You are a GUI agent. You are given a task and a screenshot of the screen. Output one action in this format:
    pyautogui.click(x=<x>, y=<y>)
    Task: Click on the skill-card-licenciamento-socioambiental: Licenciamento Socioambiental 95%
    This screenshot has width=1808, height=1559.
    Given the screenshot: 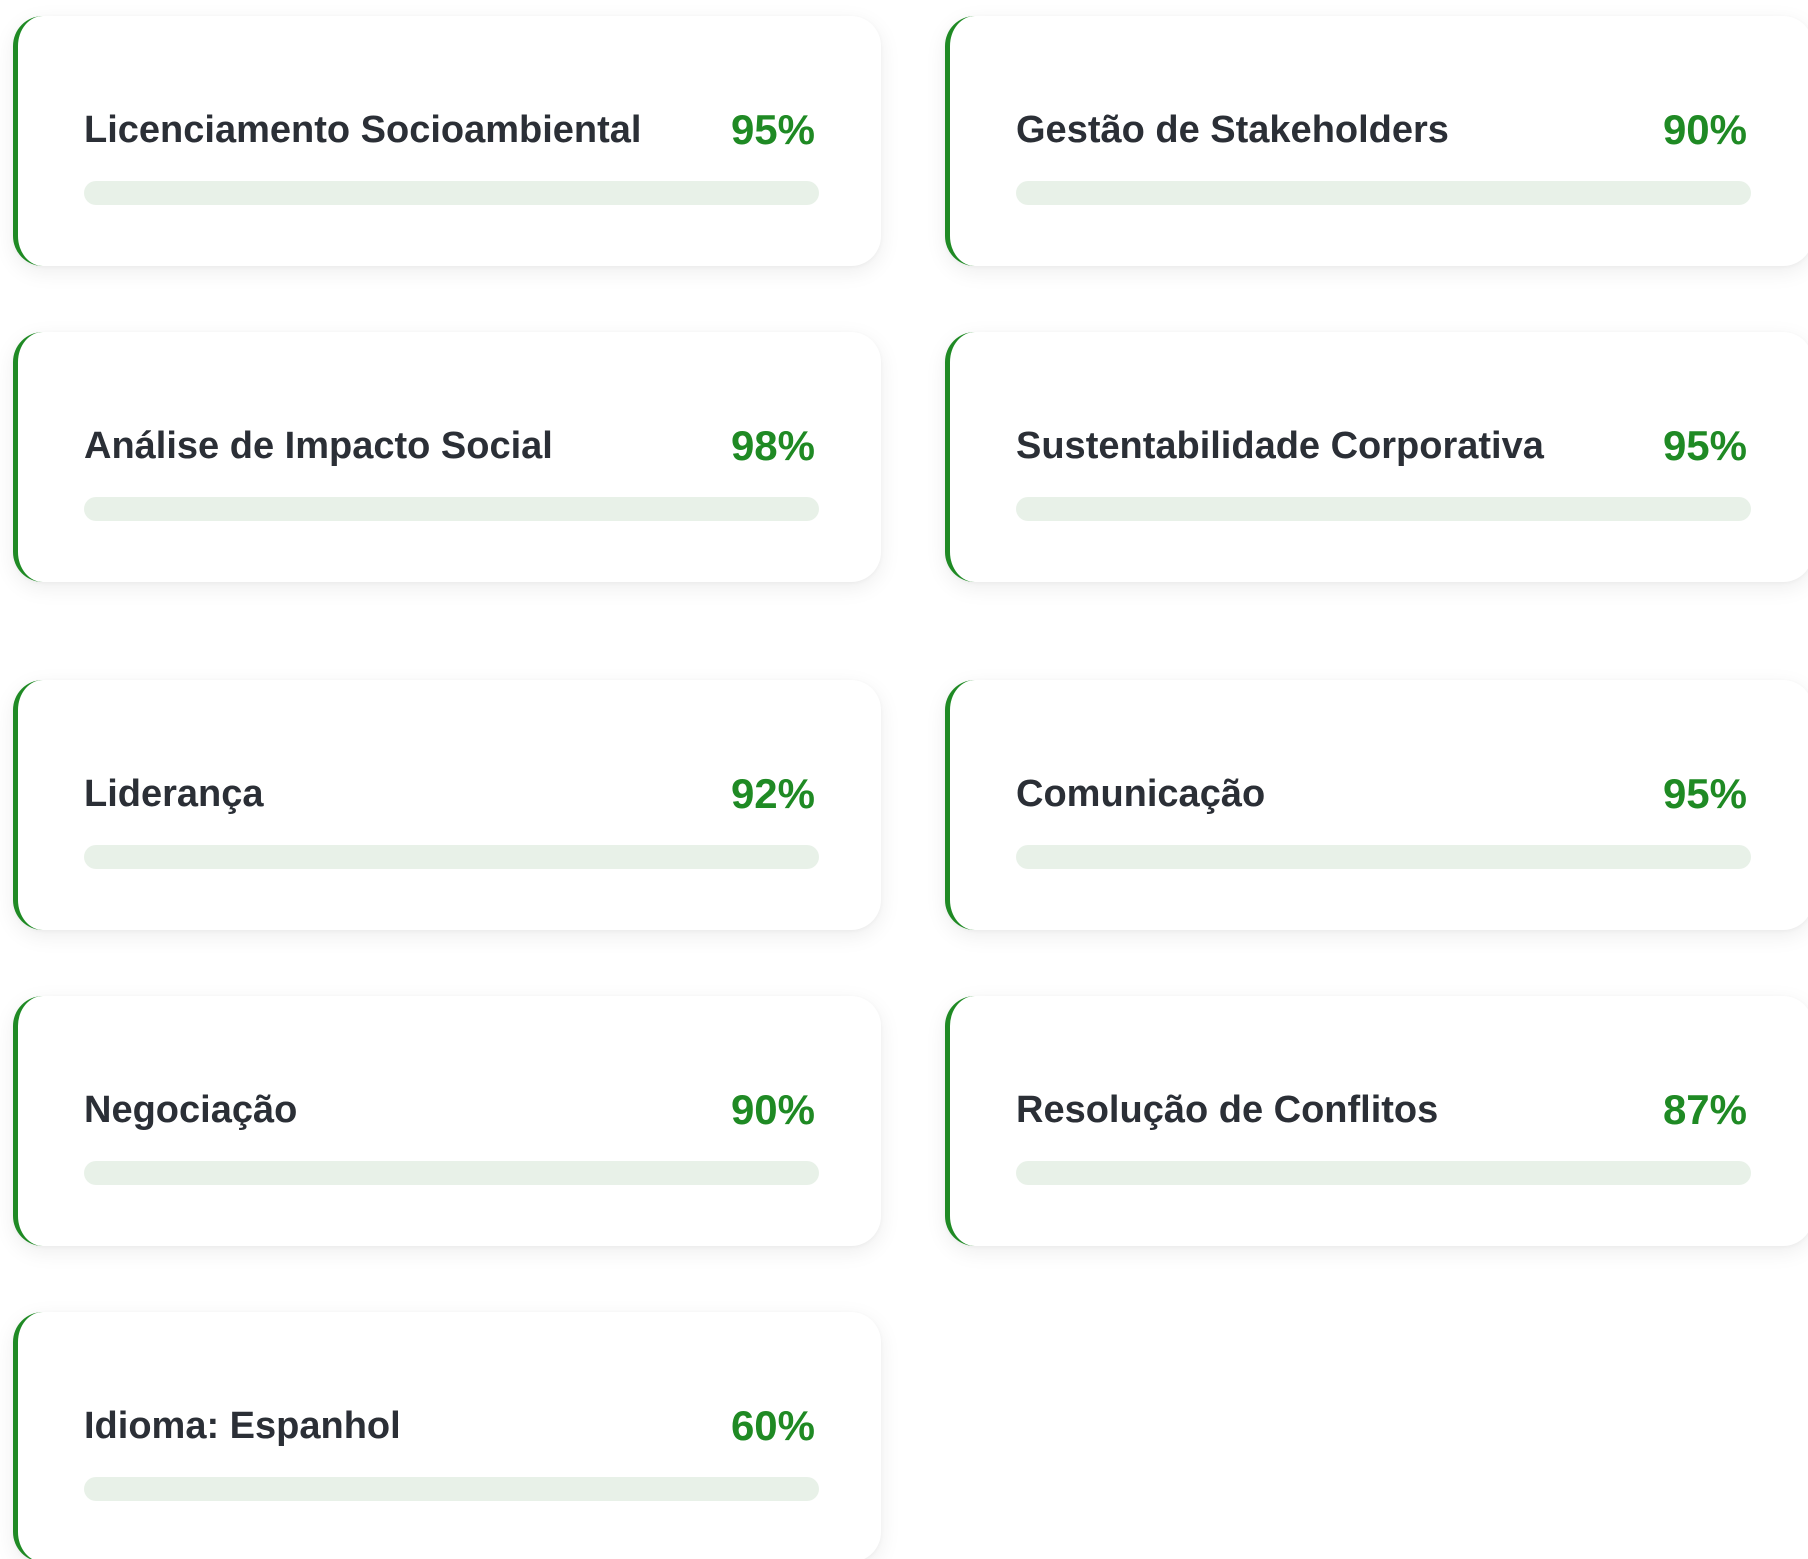 What is the action you would take?
    pyautogui.click(x=447, y=141)
    